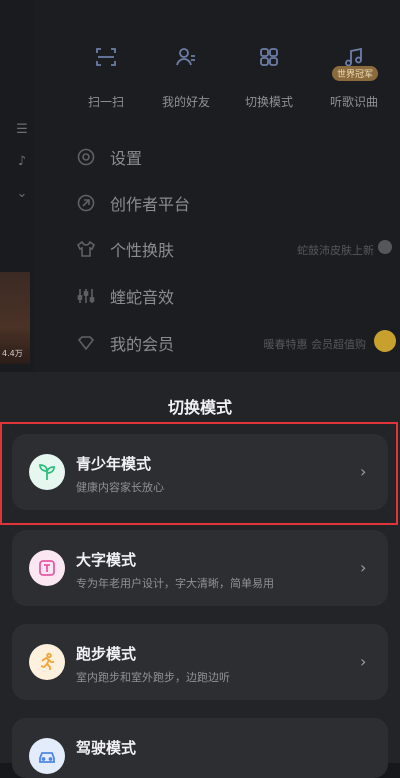 The image size is (400, 778). What do you see at coordinates (335, 250) in the screenshot?
I see `skin-promo-text: 蛇鼓沛皮肤上新` at bounding box center [335, 250].